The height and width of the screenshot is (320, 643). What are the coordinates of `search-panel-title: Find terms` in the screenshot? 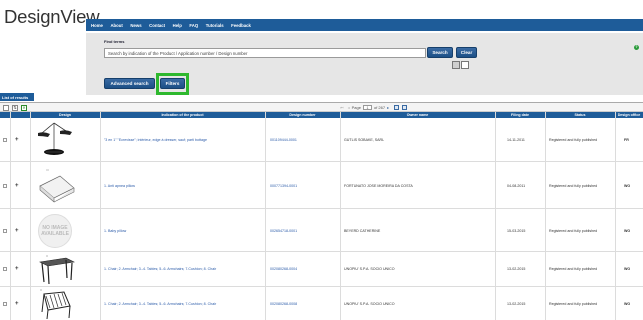 It's located at (114, 41).